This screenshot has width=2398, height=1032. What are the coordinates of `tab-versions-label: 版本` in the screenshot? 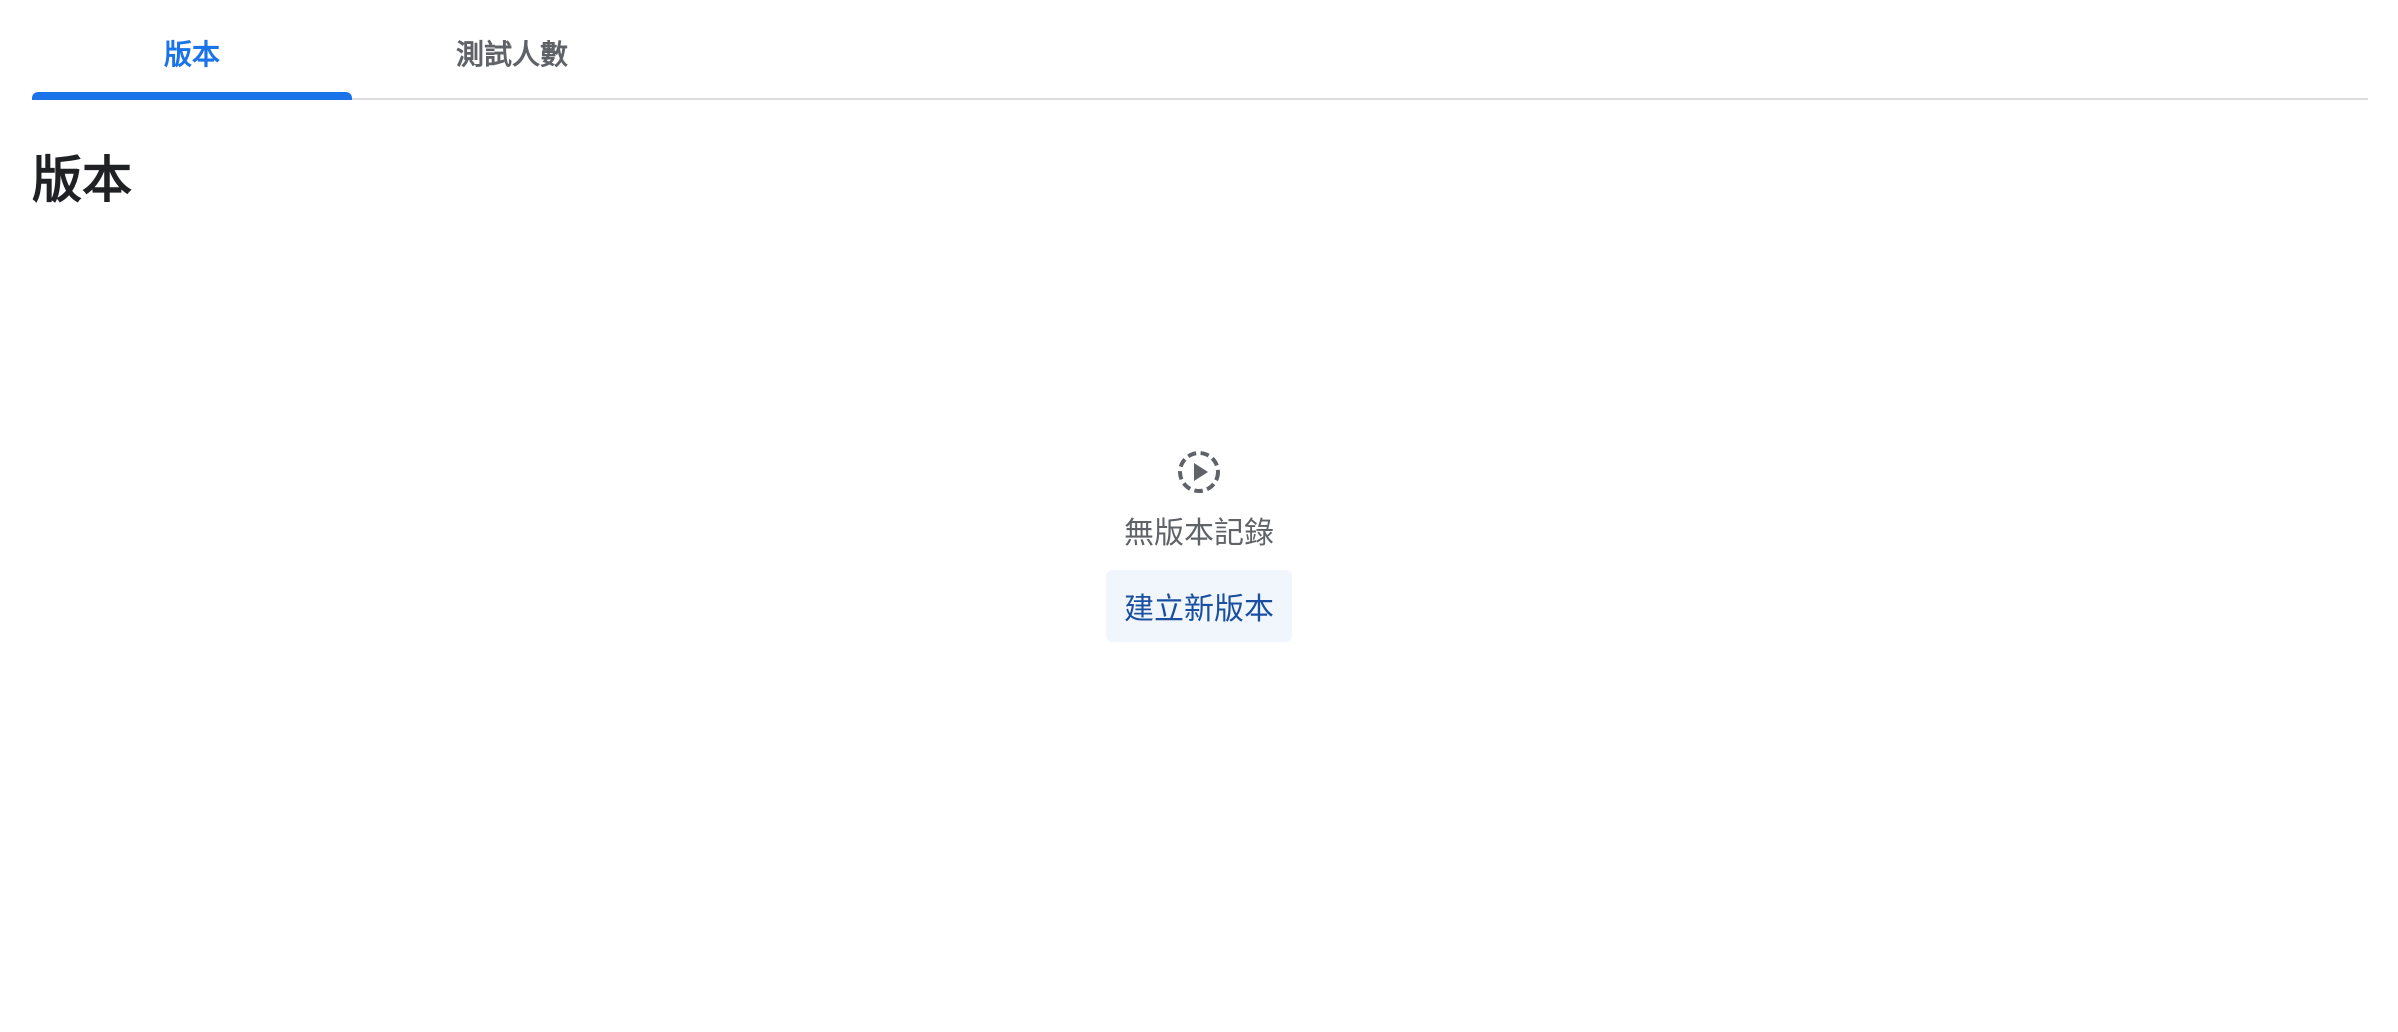 It's located at (191, 54).